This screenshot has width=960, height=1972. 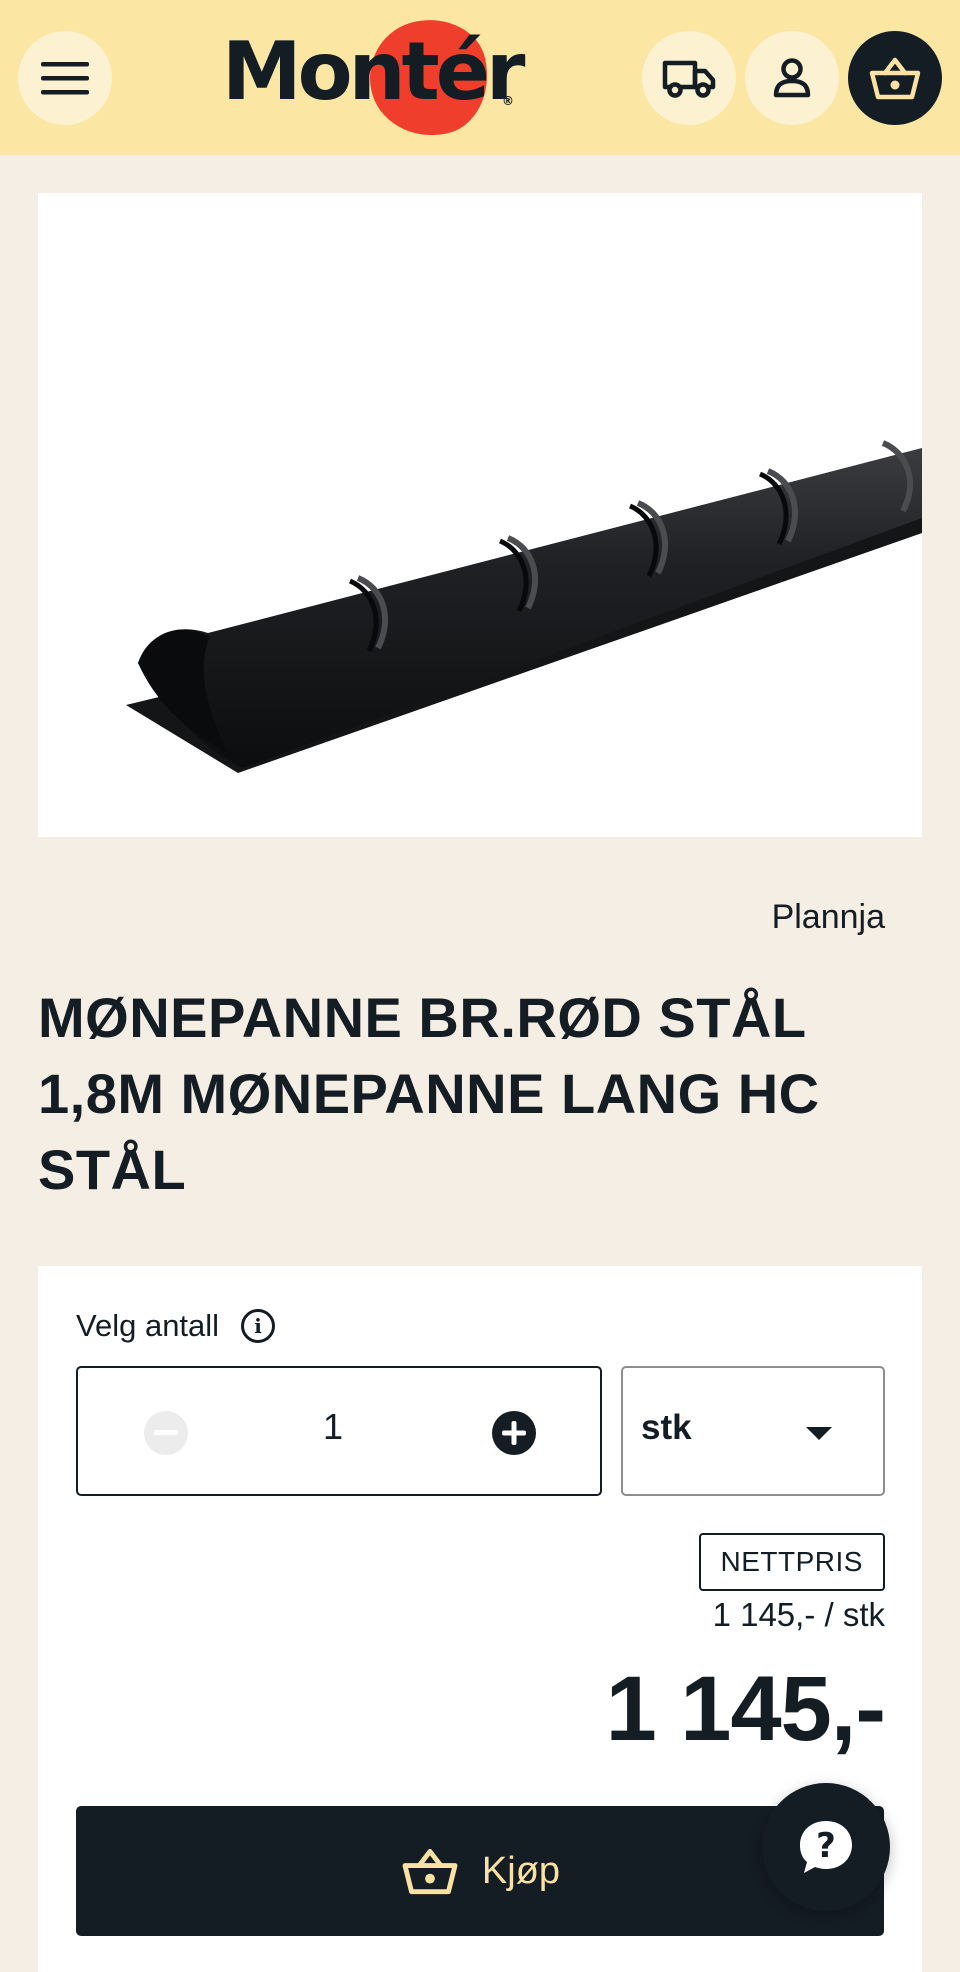 I want to click on menu-button, so click(x=65, y=78).